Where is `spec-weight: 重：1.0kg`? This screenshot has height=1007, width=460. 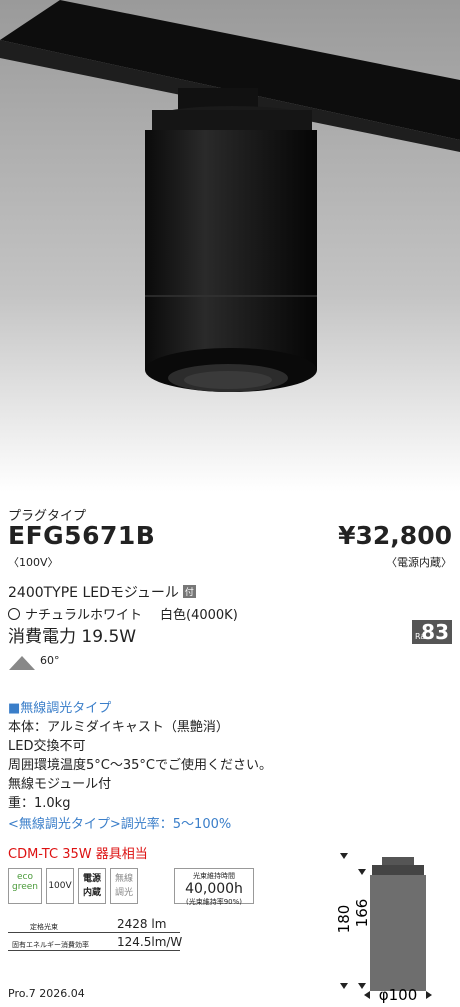 spec-weight: 重：1.0kg is located at coordinates (39, 803).